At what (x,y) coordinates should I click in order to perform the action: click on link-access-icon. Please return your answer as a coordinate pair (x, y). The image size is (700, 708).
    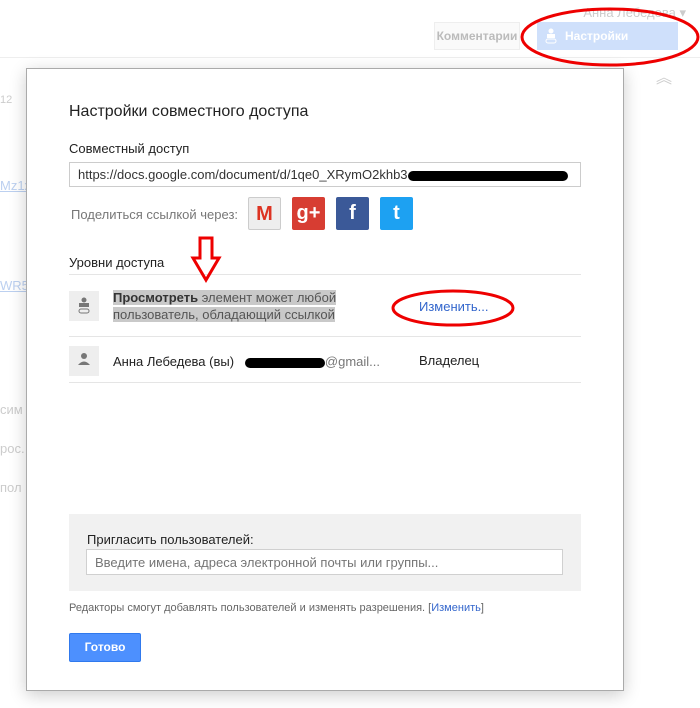
    Looking at the image, I should click on (84, 306).